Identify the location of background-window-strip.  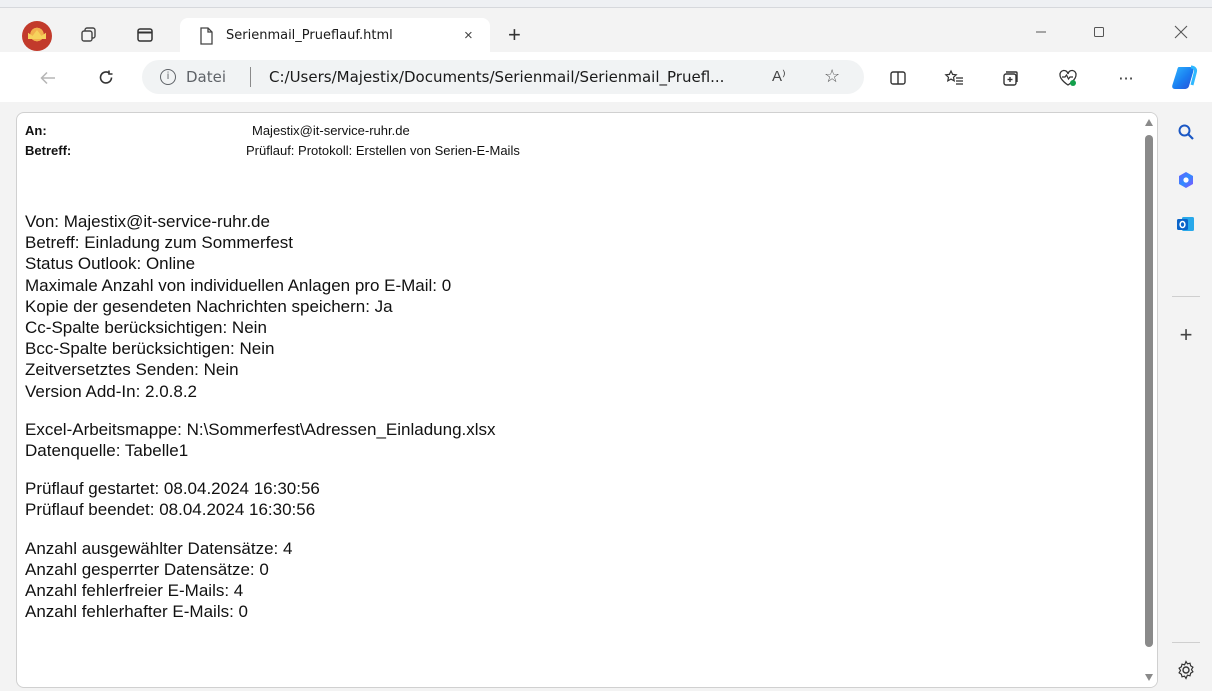
(606, 4).